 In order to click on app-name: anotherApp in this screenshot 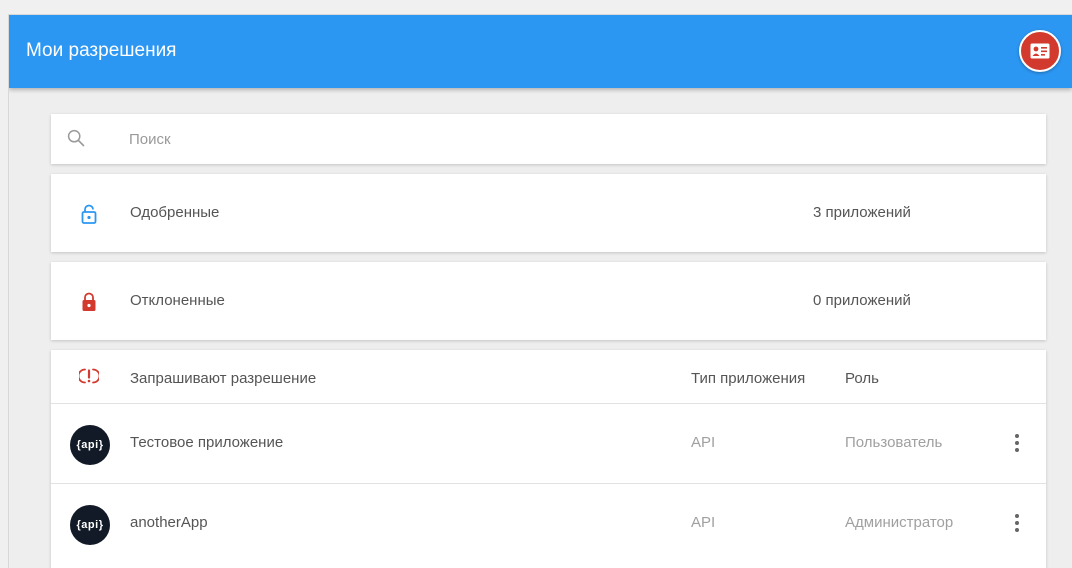, I will do `click(169, 522)`.